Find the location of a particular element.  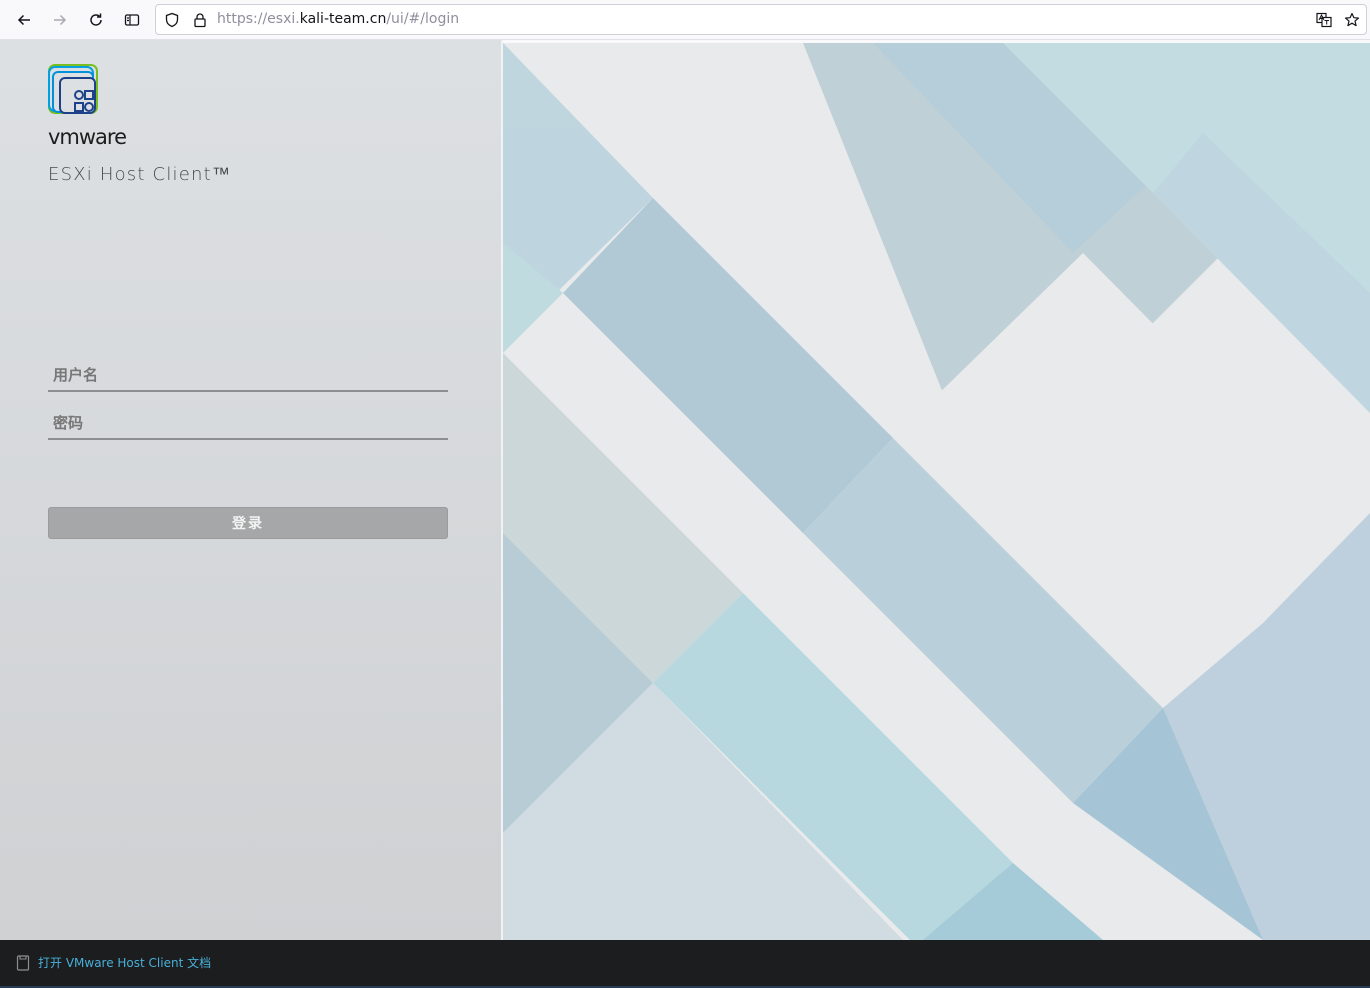

url-text: https://esxi.kali-team.cn/ui/#/login is located at coordinates (338, 19).